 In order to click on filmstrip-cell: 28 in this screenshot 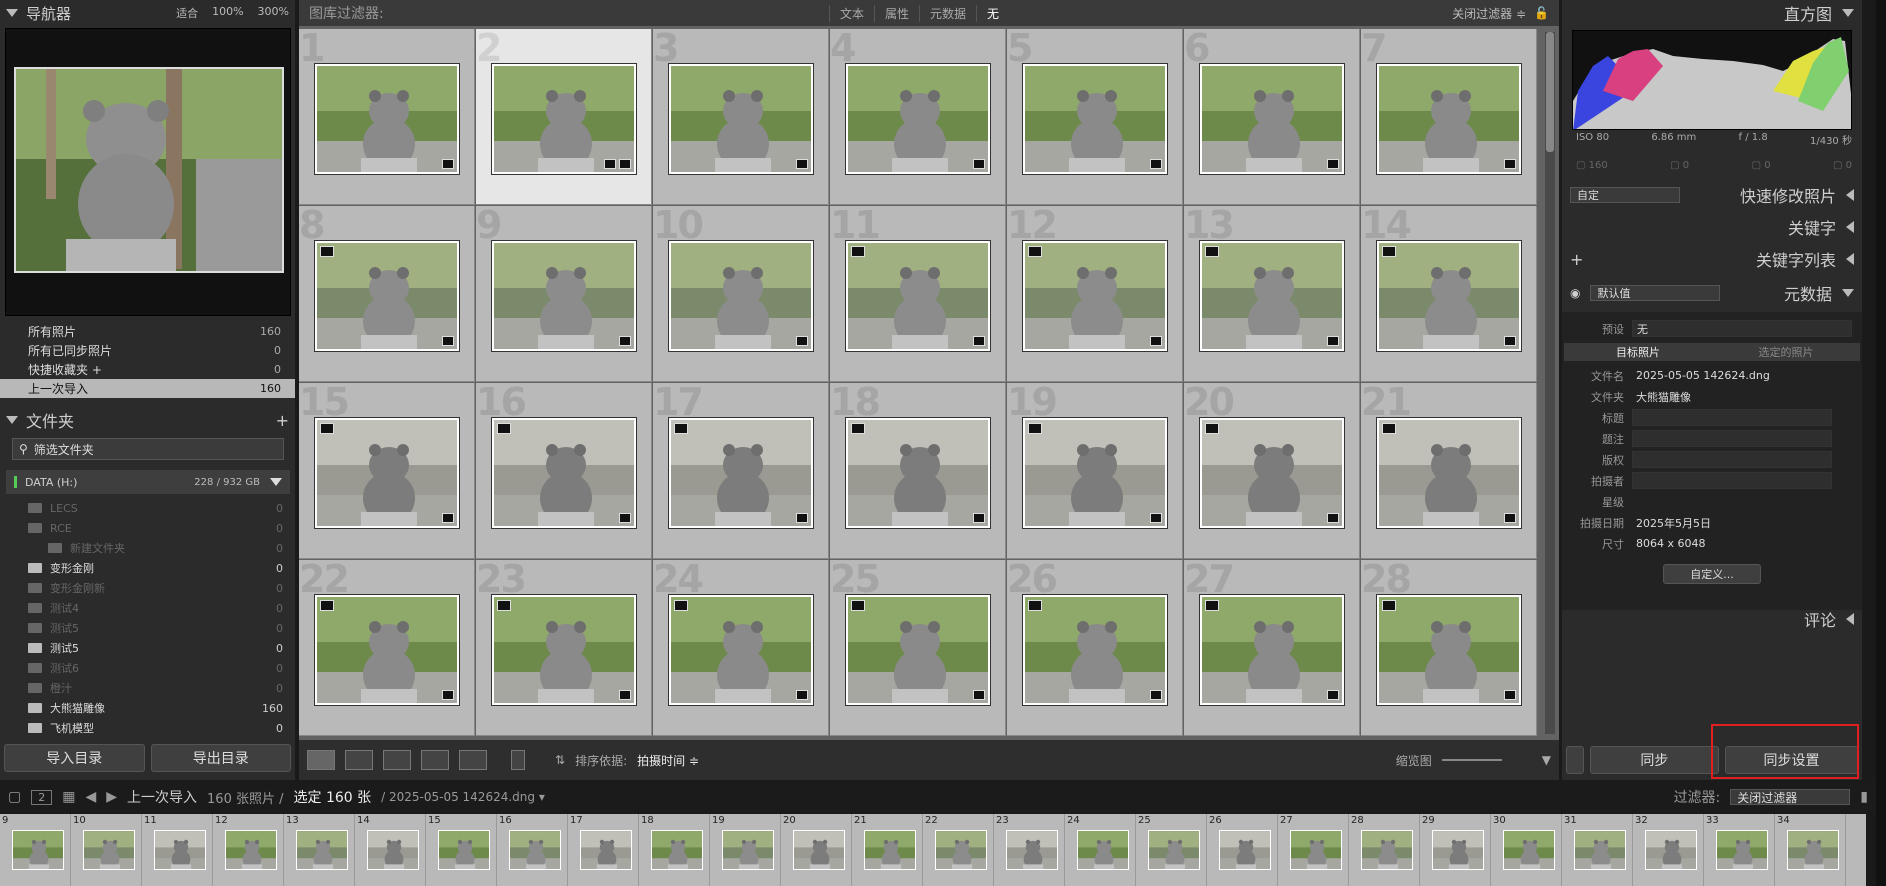, I will do `click(1384, 850)`.